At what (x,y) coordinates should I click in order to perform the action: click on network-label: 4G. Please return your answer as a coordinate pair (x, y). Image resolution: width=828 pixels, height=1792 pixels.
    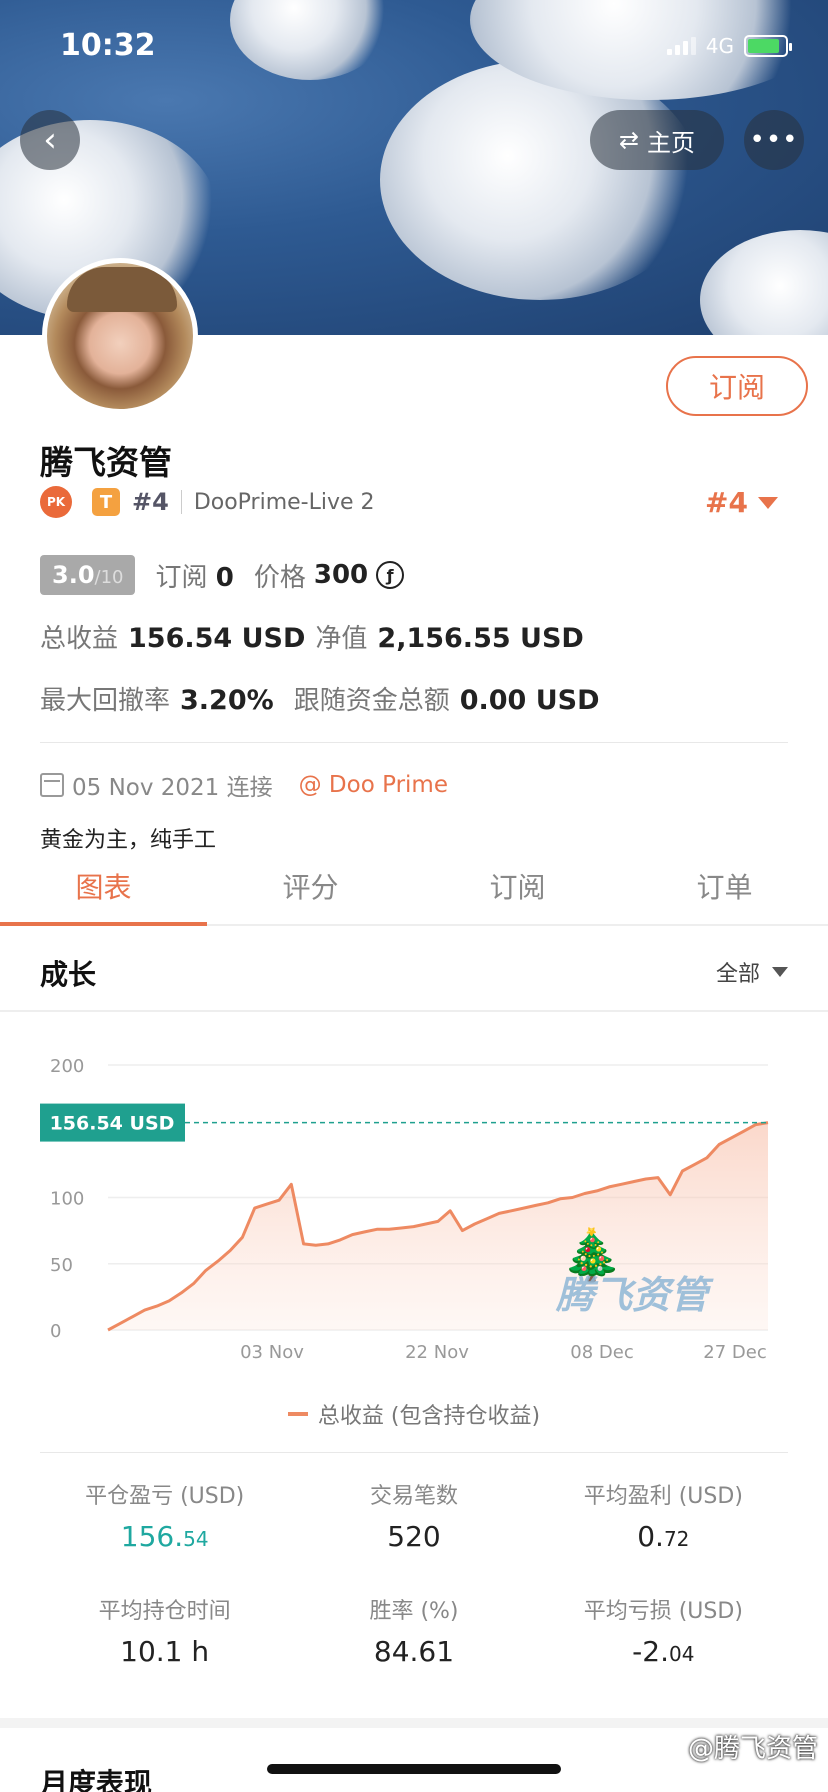
    Looking at the image, I should click on (719, 46).